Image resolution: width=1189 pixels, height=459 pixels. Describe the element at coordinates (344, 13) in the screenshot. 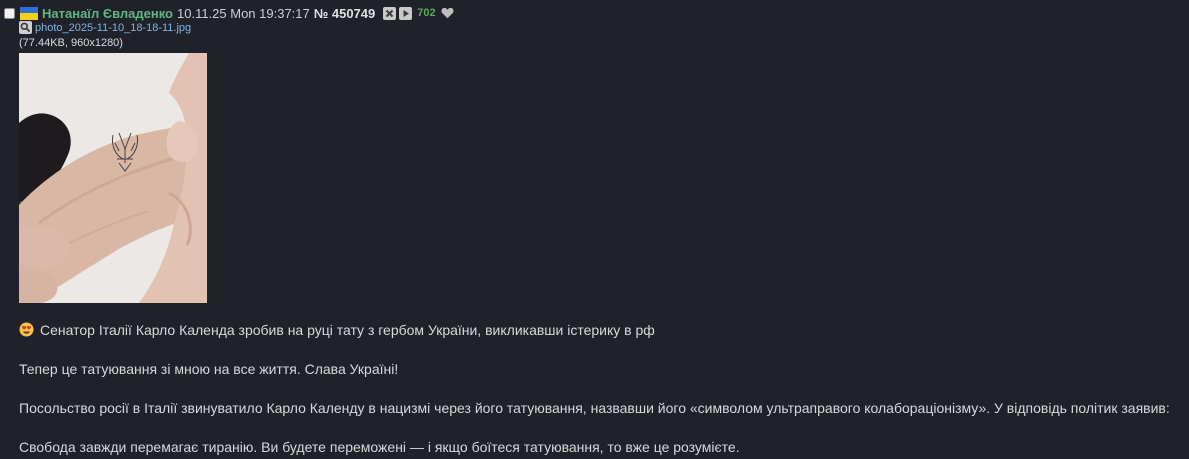

I see `post-number: № 450749` at that location.